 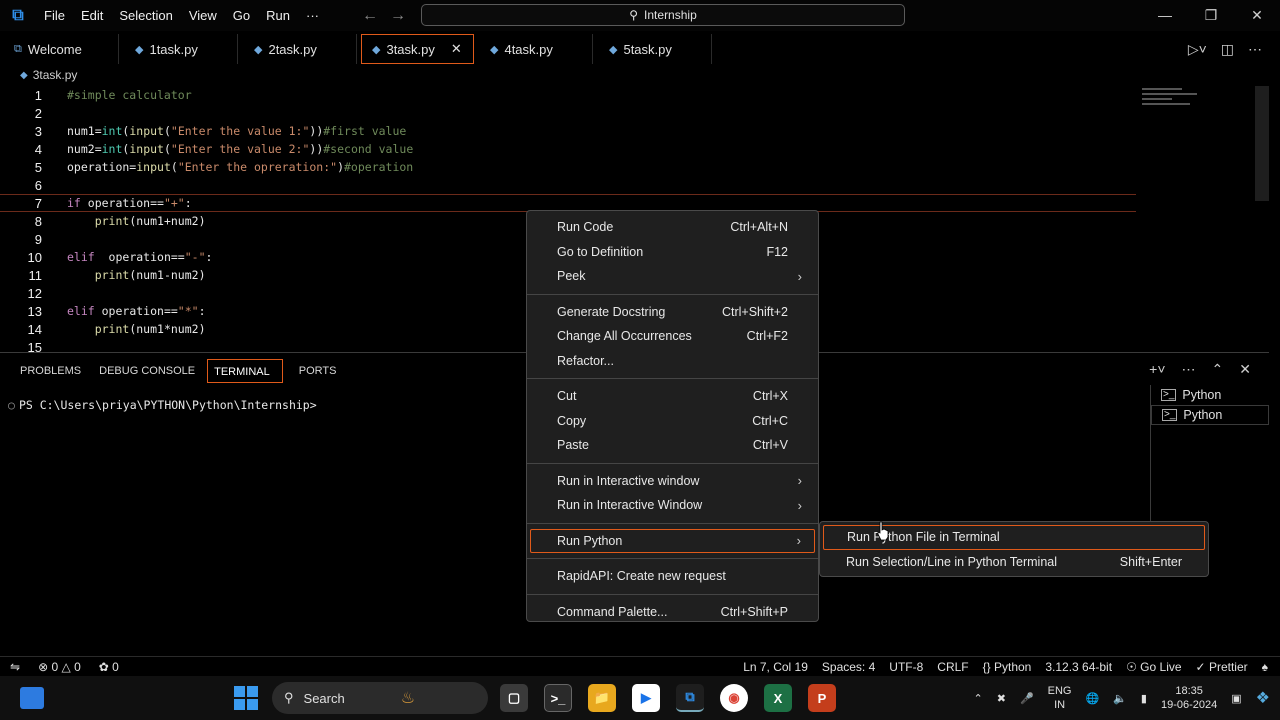 I want to click on encoding: UTF-8, so click(x=906, y=667).